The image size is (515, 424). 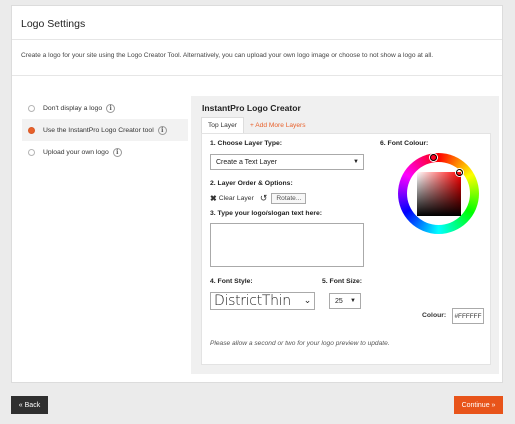 I want to click on colour-input: #FFFFFF, so click(x=468, y=316).